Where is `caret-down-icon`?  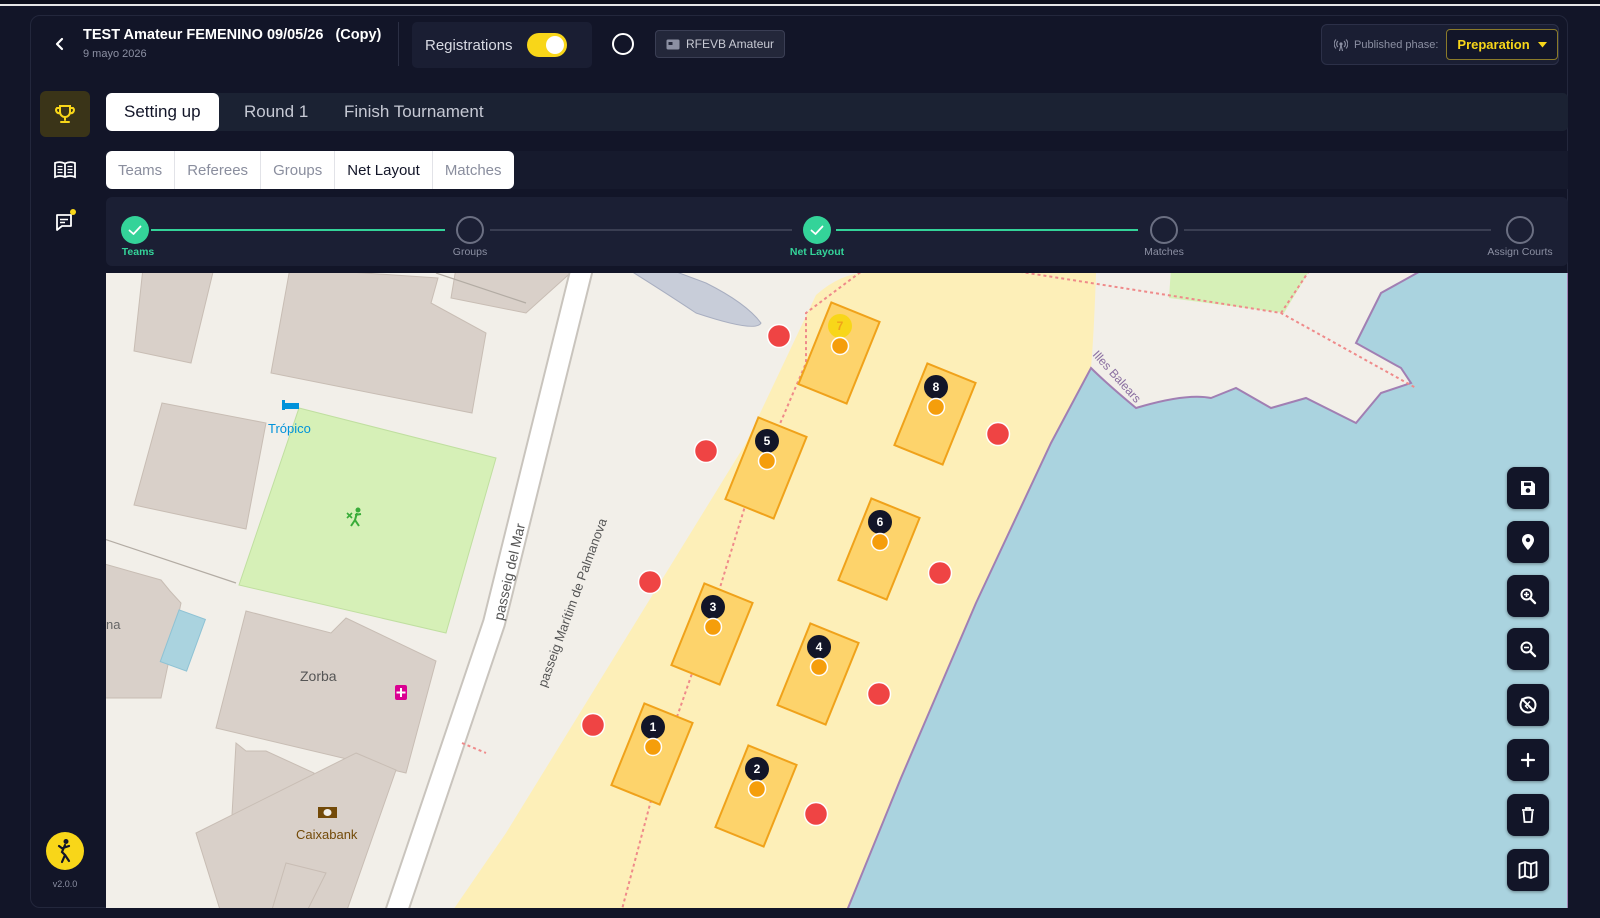
caret-down-icon is located at coordinates (1542, 44).